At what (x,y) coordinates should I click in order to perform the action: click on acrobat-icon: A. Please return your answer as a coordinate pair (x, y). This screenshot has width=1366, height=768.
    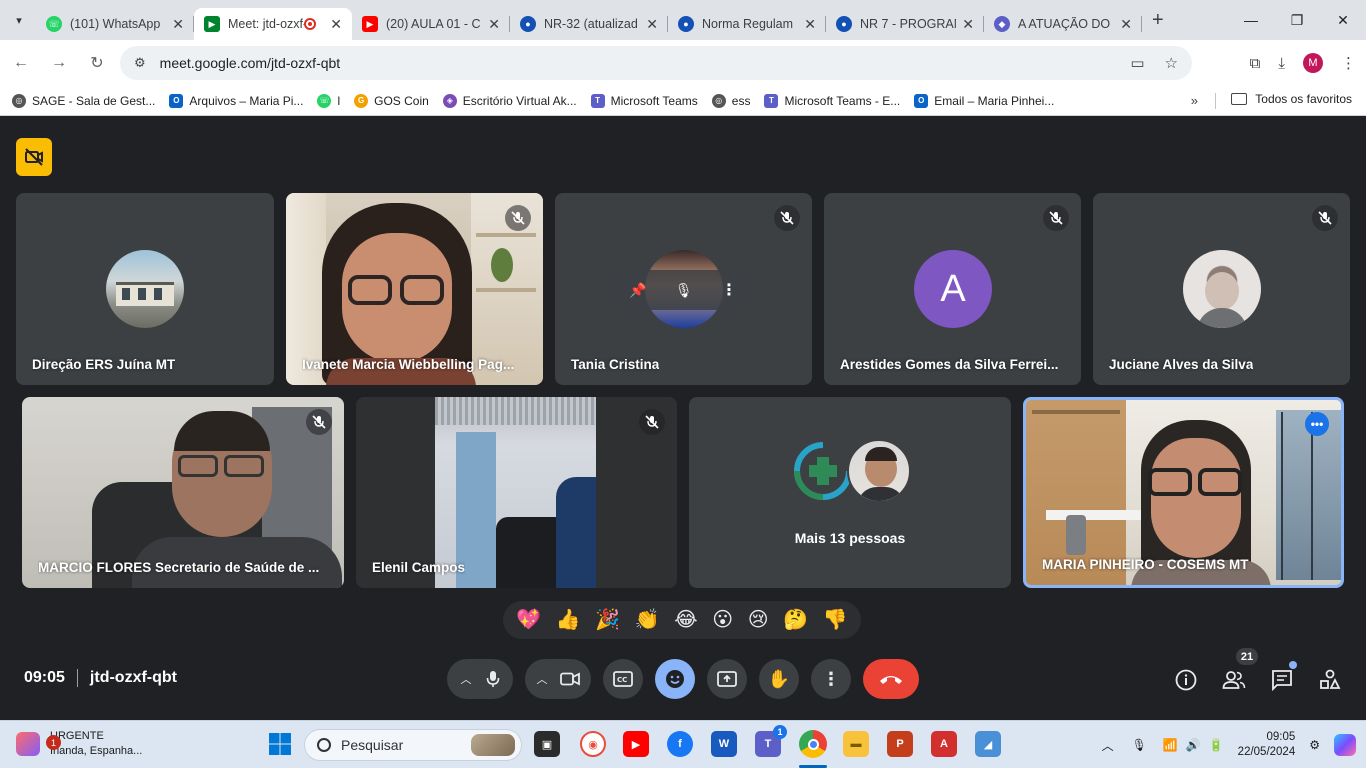
    Looking at the image, I should click on (944, 744).